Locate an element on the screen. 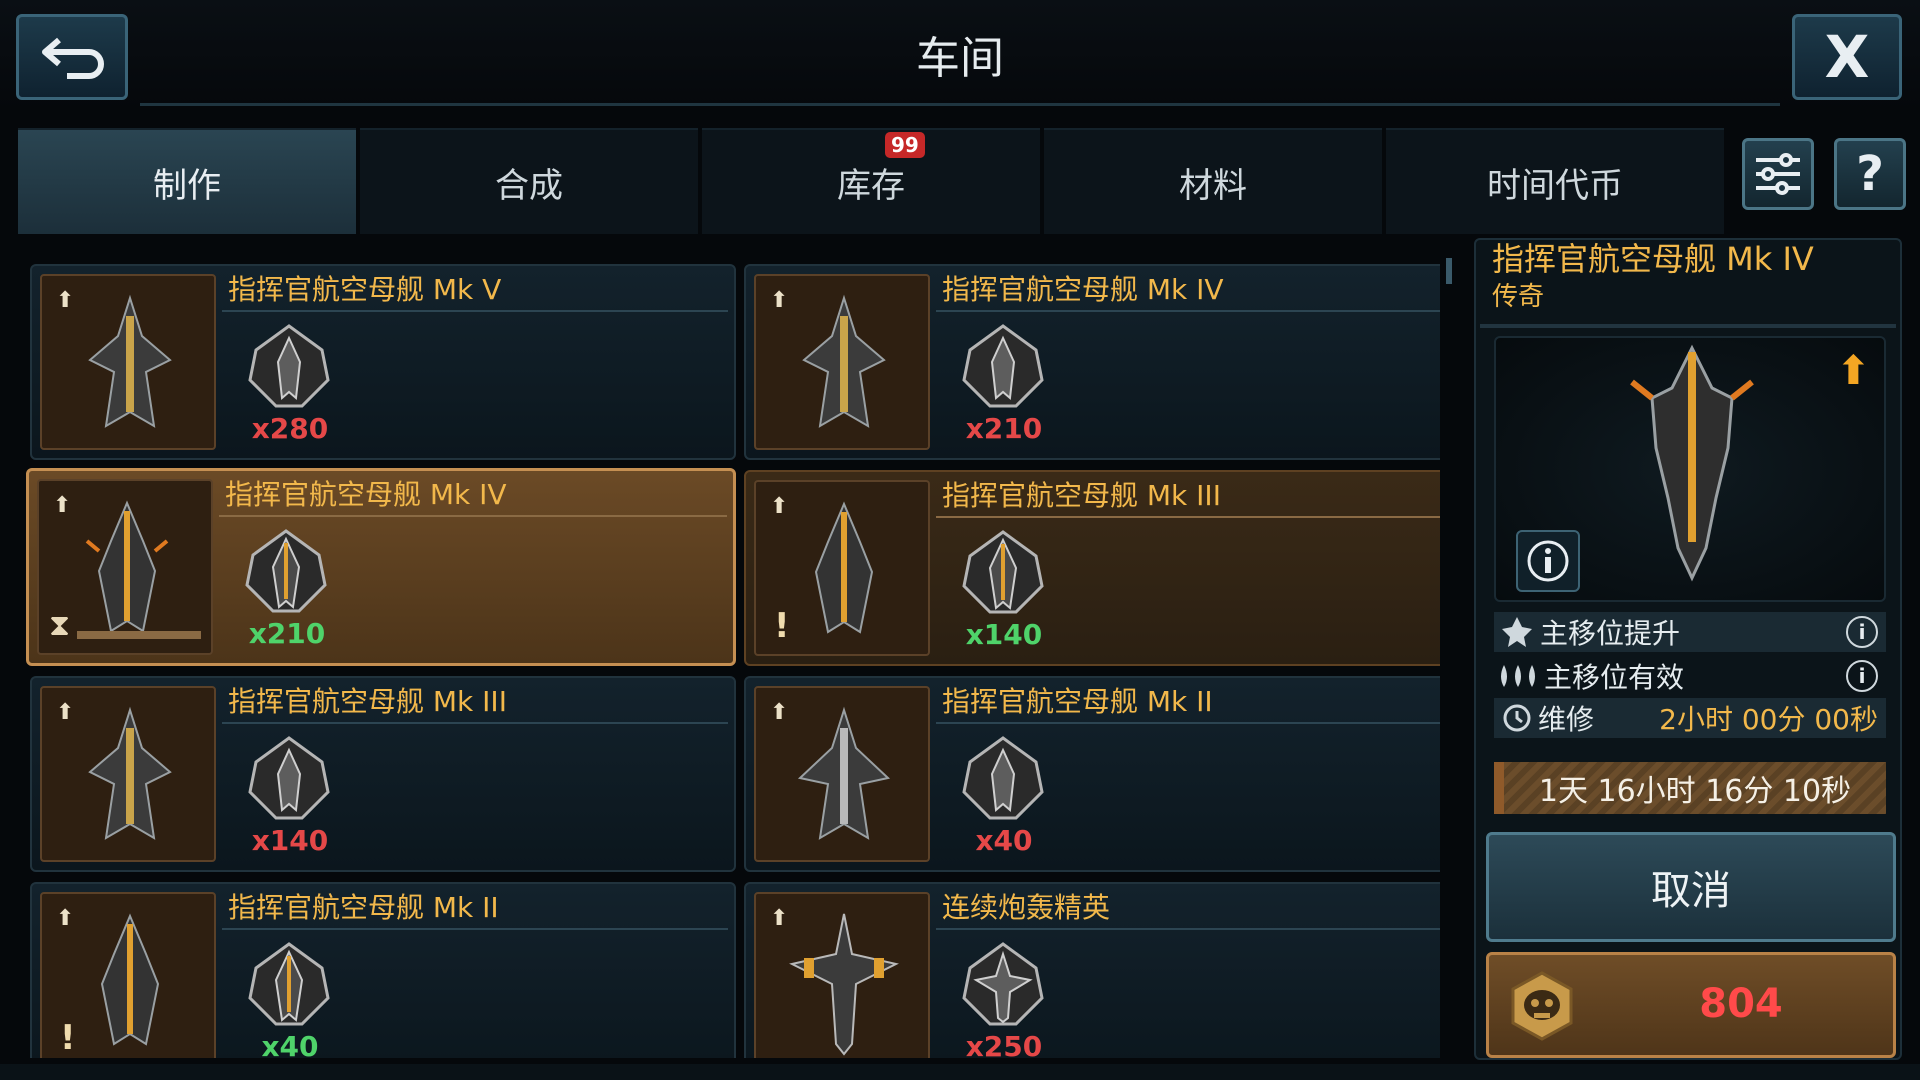 The width and height of the screenshot is (1920, 1080). question-icon: ? is located at coordinates (1870, 174).